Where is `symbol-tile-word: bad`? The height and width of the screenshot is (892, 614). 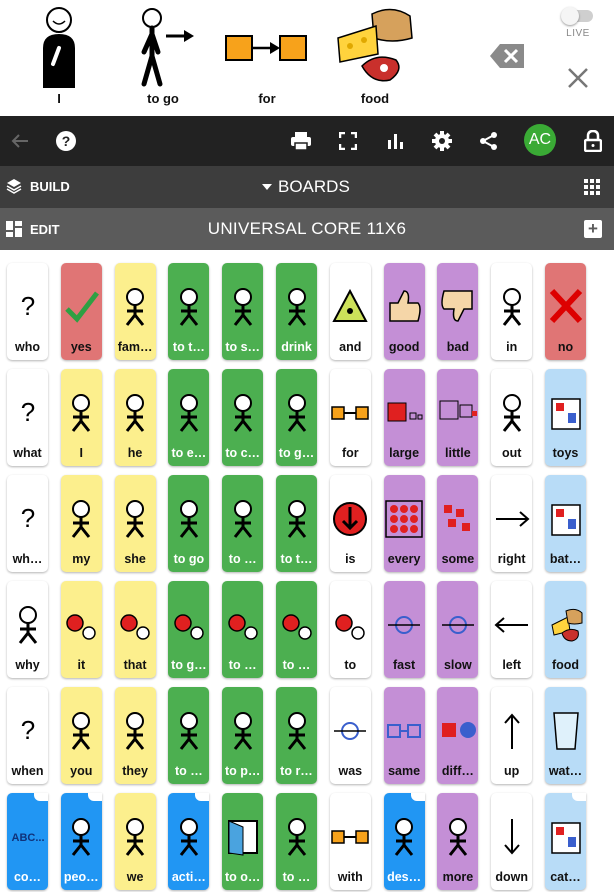
symbol-tile-word: bad is located at coordinates (458, 311).